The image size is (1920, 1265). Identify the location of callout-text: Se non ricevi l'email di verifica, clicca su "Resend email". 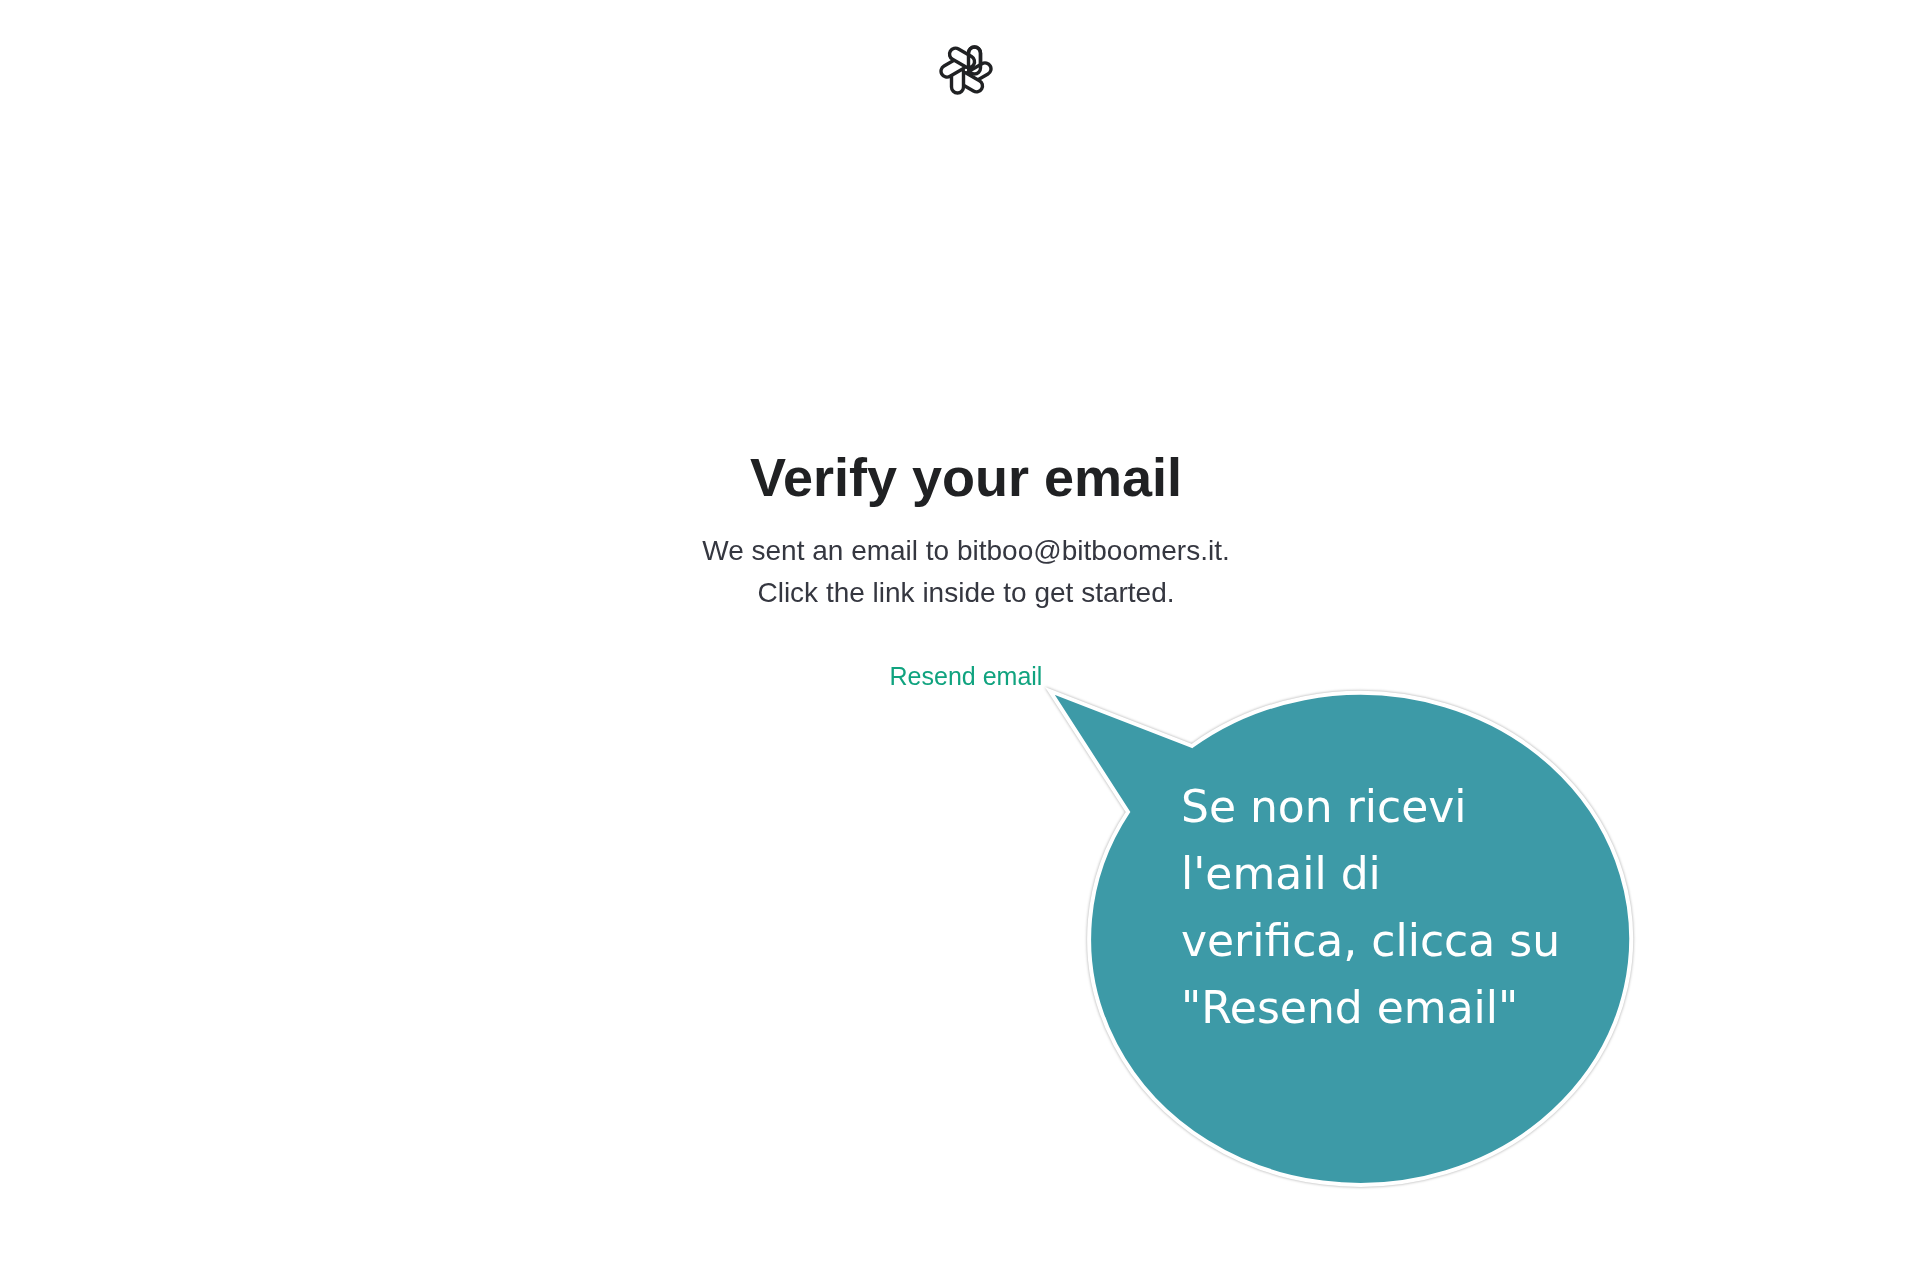
(1371, 907).